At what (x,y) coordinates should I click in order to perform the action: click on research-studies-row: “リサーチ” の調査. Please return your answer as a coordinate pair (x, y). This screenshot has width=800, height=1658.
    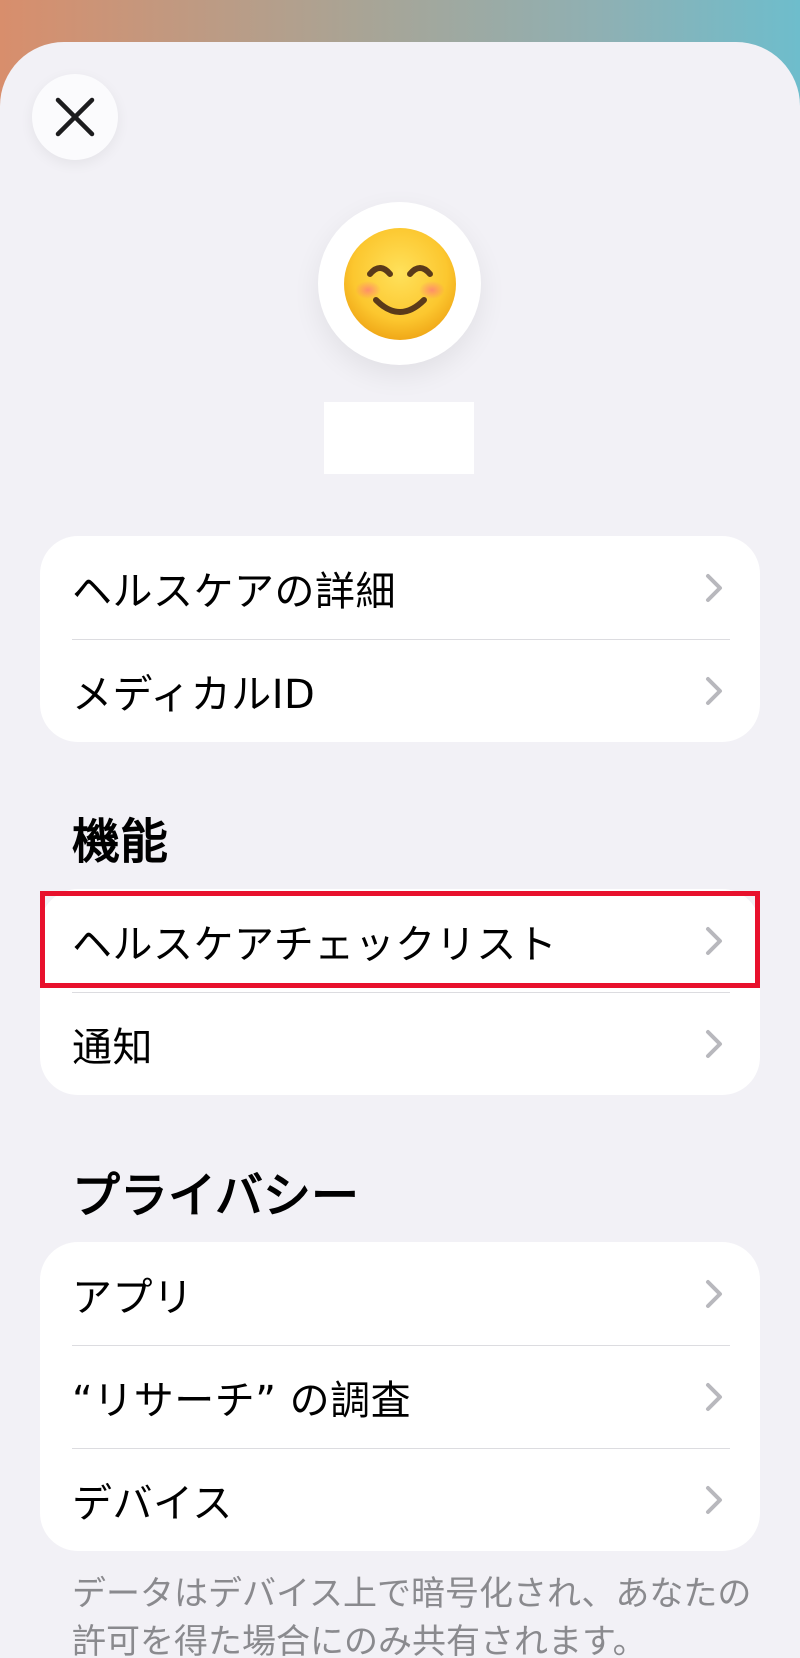
    Looking at the image, I should click on (400, 1396).